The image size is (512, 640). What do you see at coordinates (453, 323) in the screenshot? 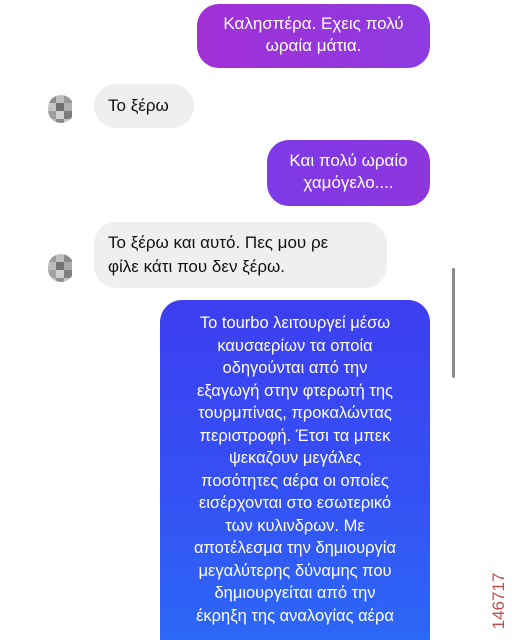
I see `scrollbar` at bounding box center [453, 323].